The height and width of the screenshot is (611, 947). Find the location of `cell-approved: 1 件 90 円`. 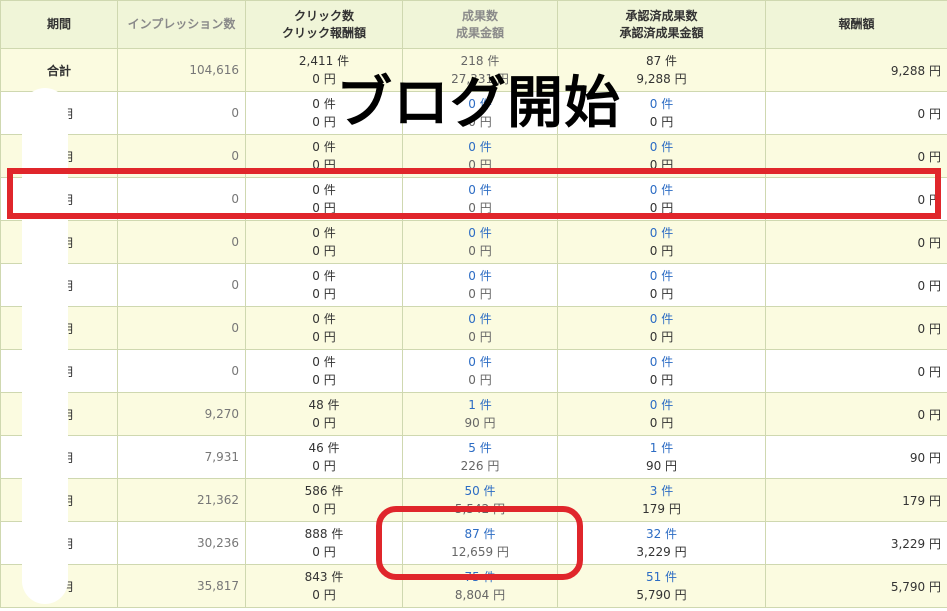

cell-approved: 1 件 90 円 is located at coordinates (661, 457).